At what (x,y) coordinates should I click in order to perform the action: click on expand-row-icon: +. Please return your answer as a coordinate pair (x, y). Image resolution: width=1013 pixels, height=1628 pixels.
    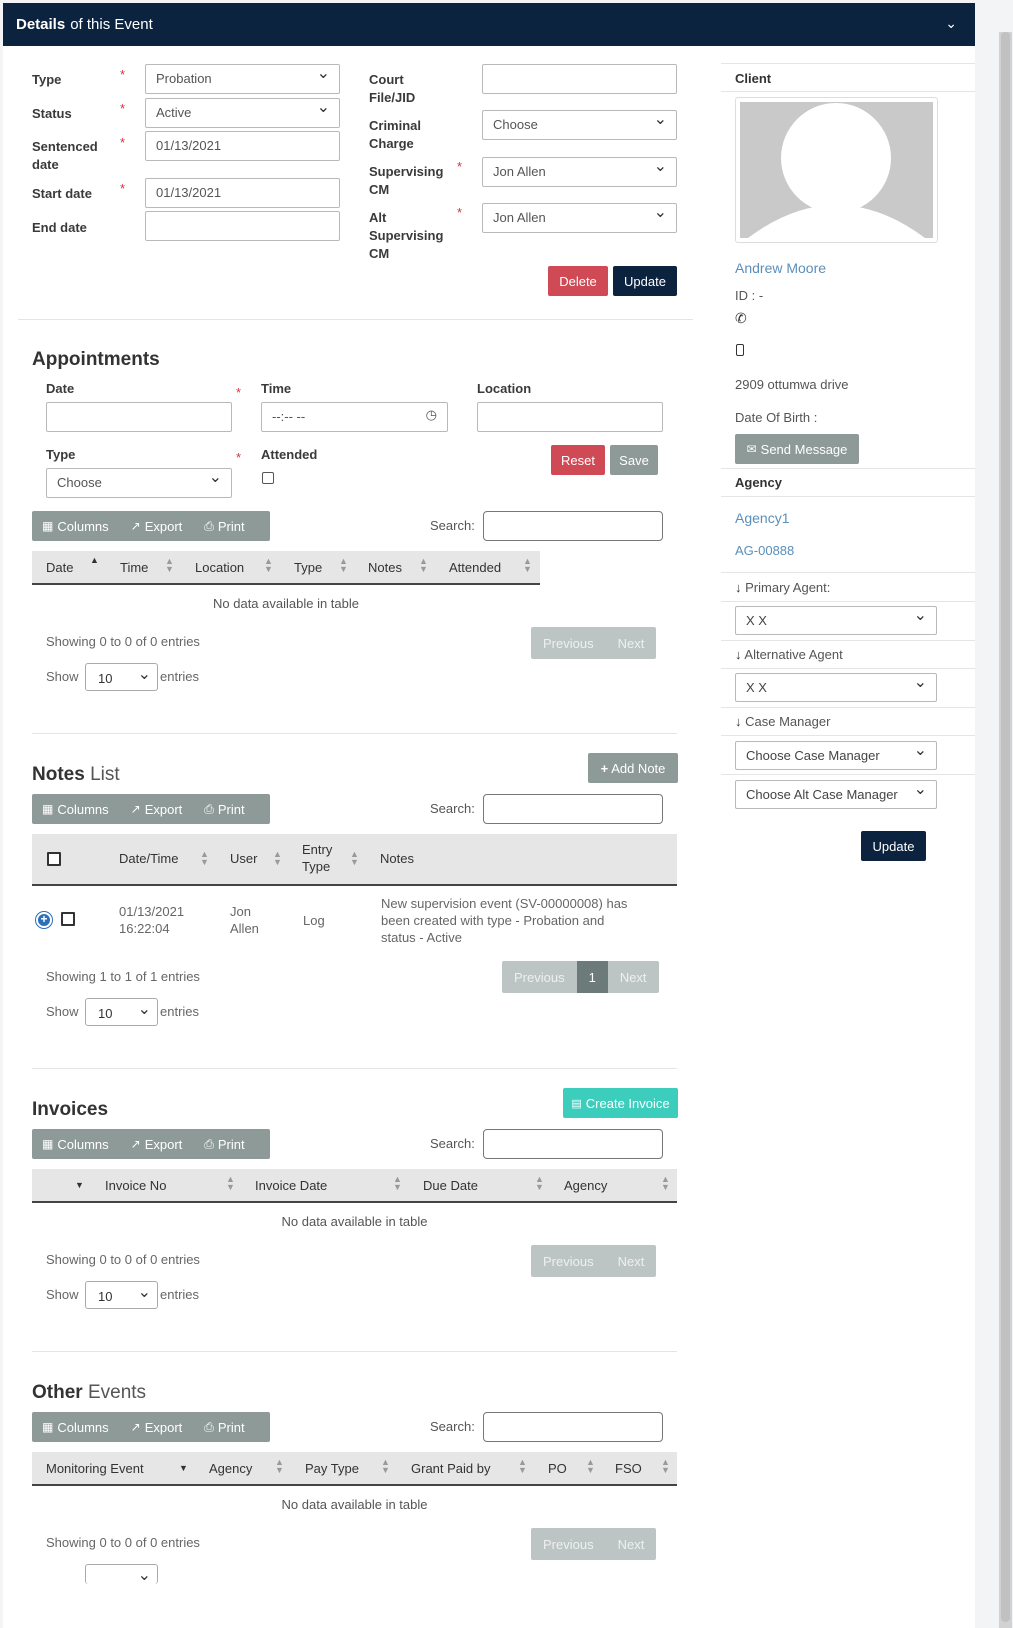
    Looking at the image, I should click on (44, 920).